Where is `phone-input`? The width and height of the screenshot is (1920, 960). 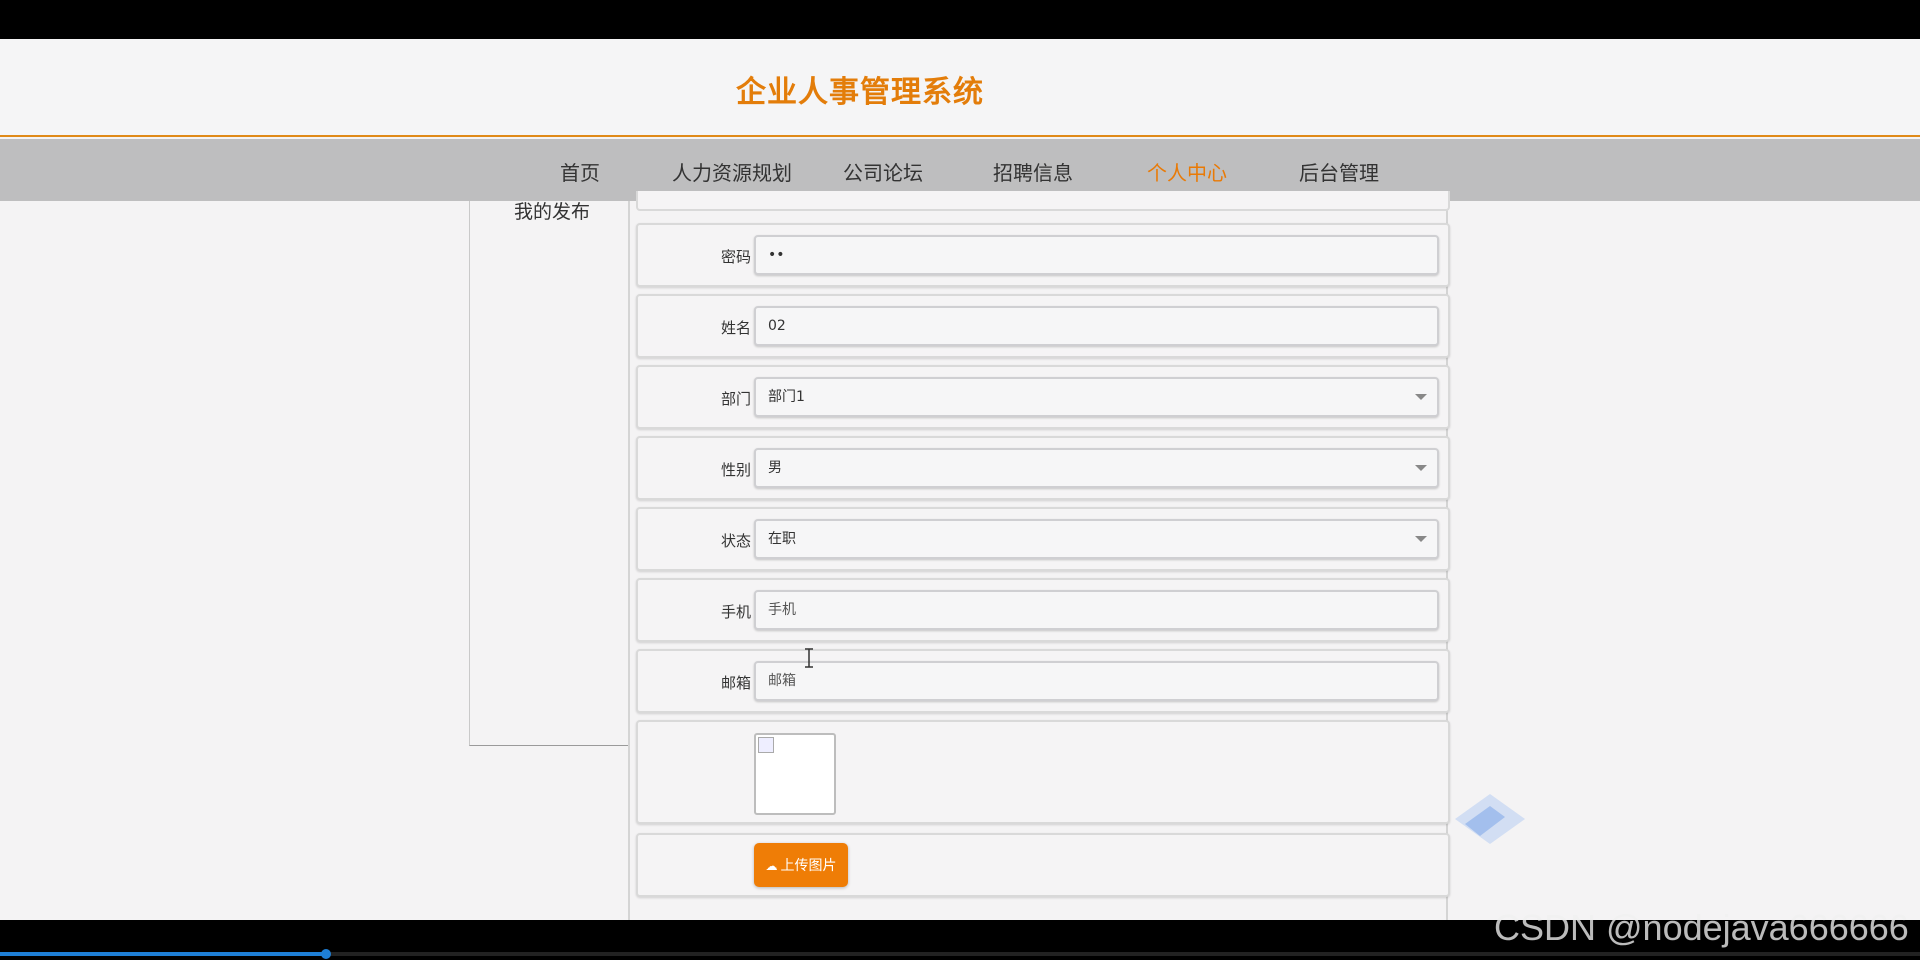
phone-input is located at coordinates (1096, 610).